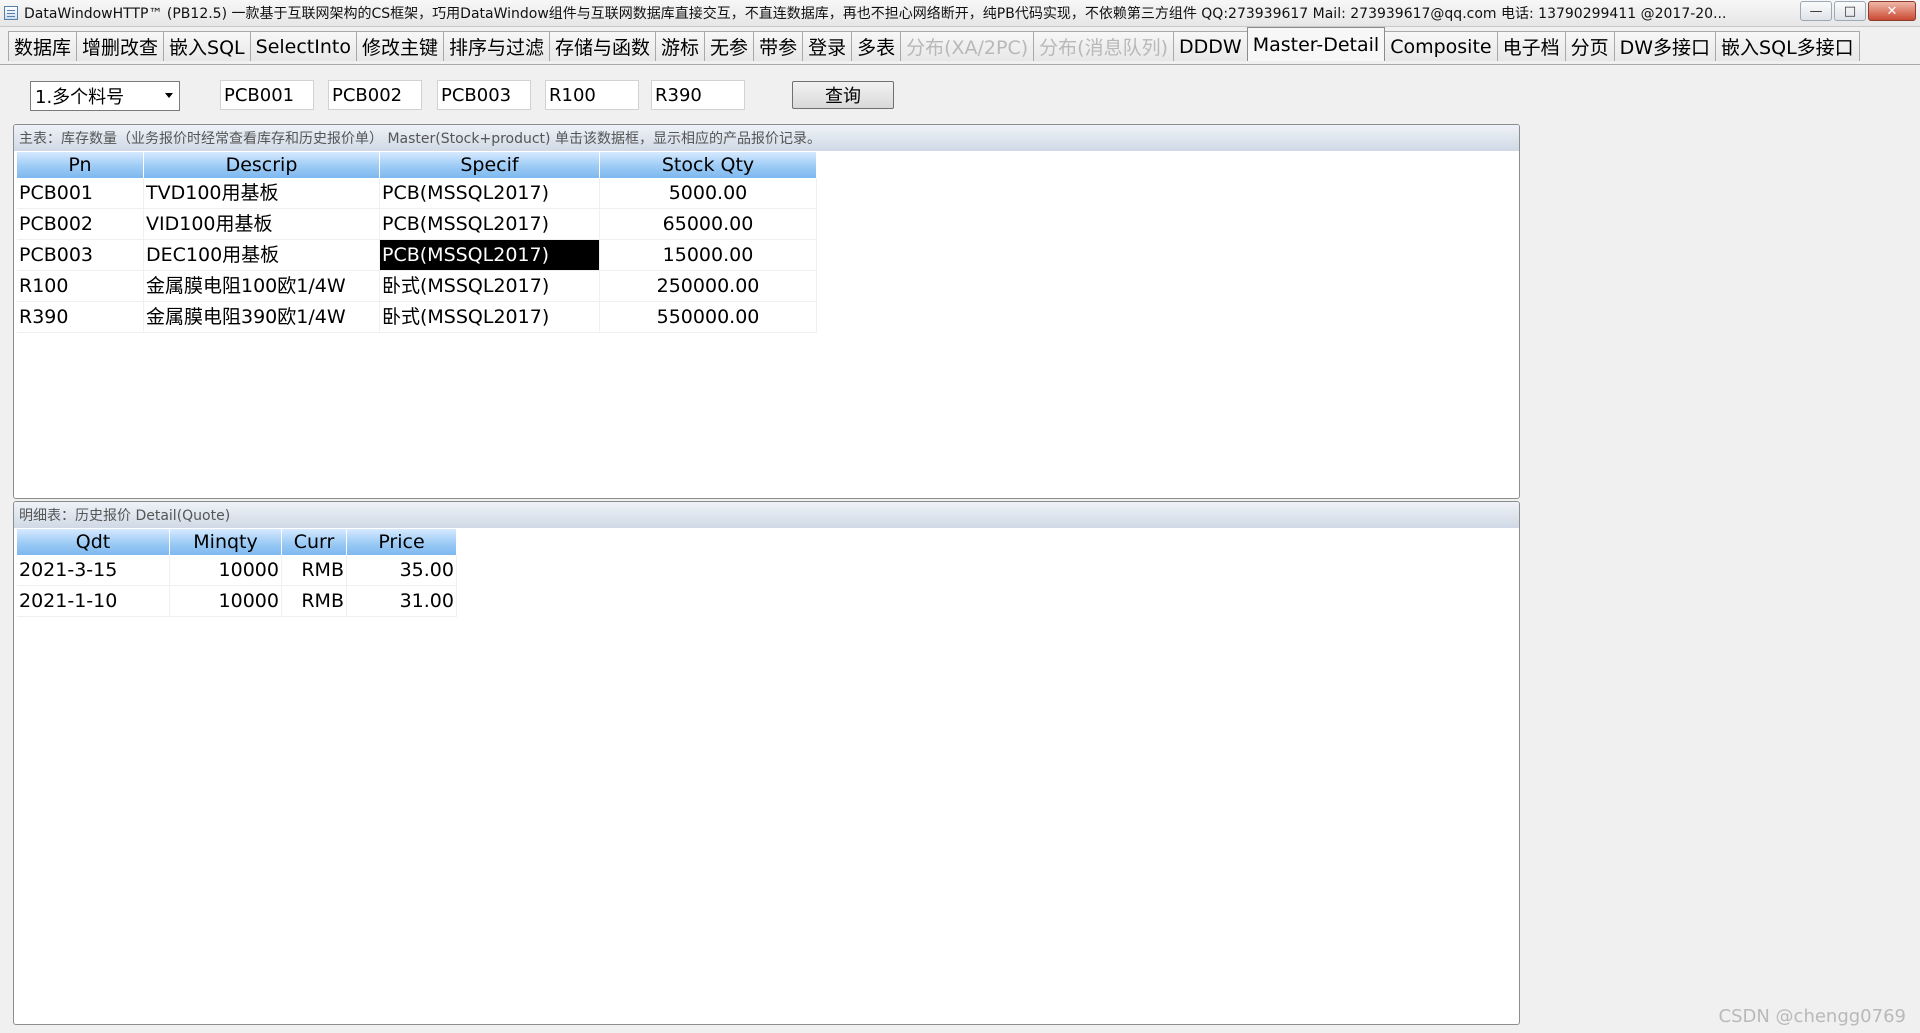 Image resolution: width=1920 pixels, height=1033 pixels. What do you see at coordinates (1531, 46) in the screenshot?
I see `tab-17: 电子档` at bounding box center [1531, 46].